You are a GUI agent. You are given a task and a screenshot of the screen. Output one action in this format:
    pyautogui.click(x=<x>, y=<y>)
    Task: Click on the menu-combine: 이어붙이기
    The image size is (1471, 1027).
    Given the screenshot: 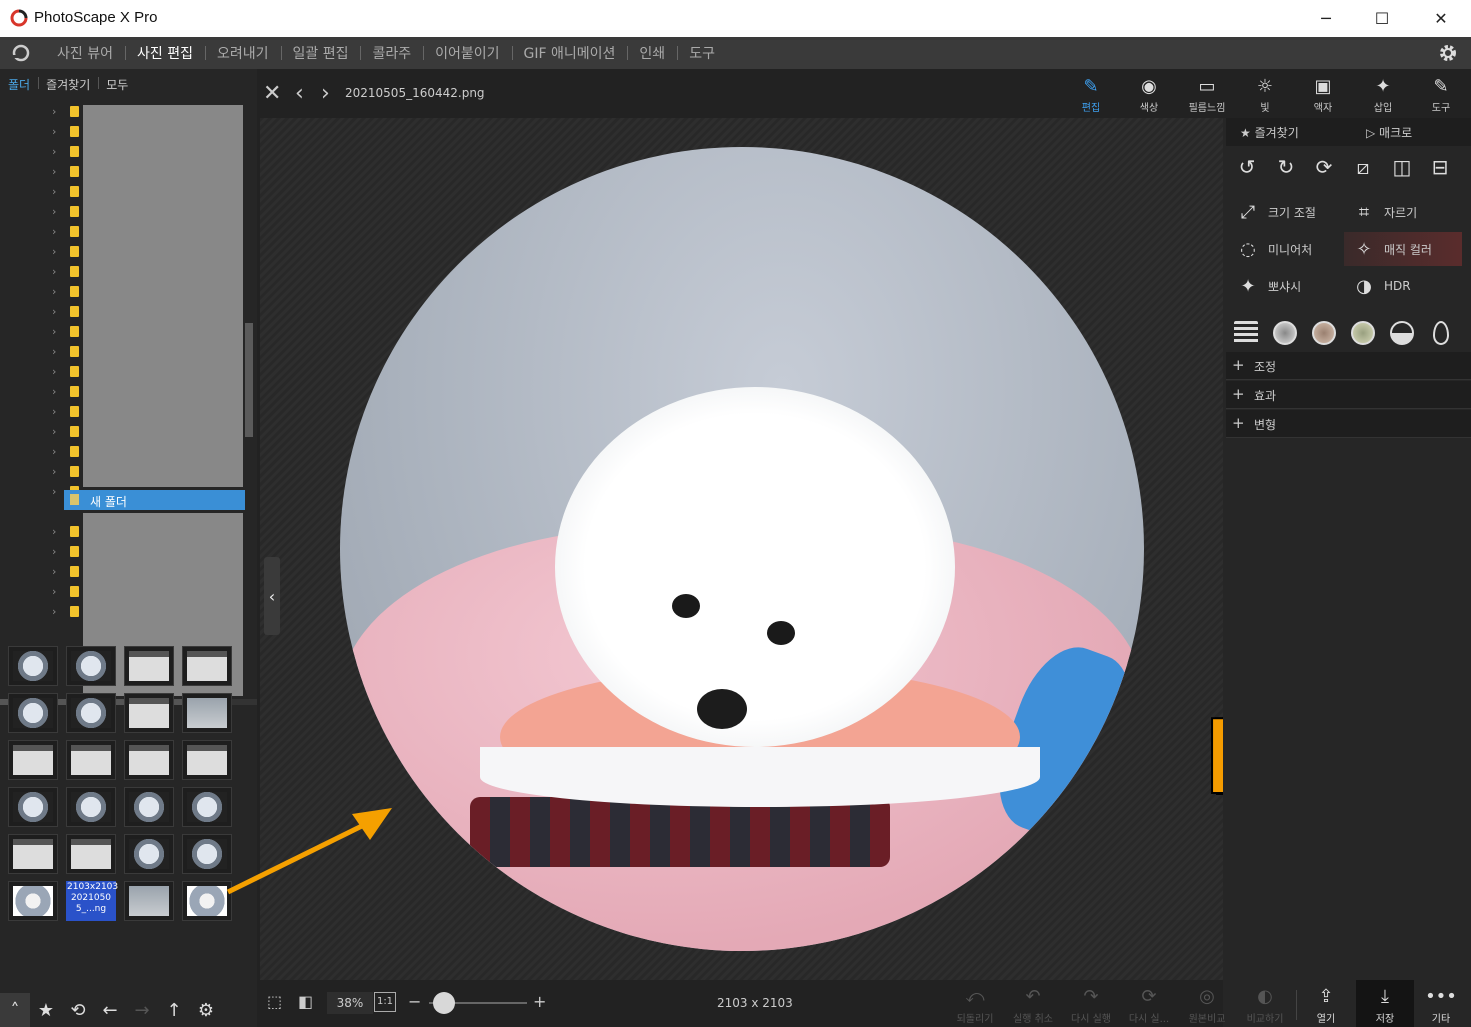 What is the action you would take?
    pyautogui.click(x=467, y=53)
    